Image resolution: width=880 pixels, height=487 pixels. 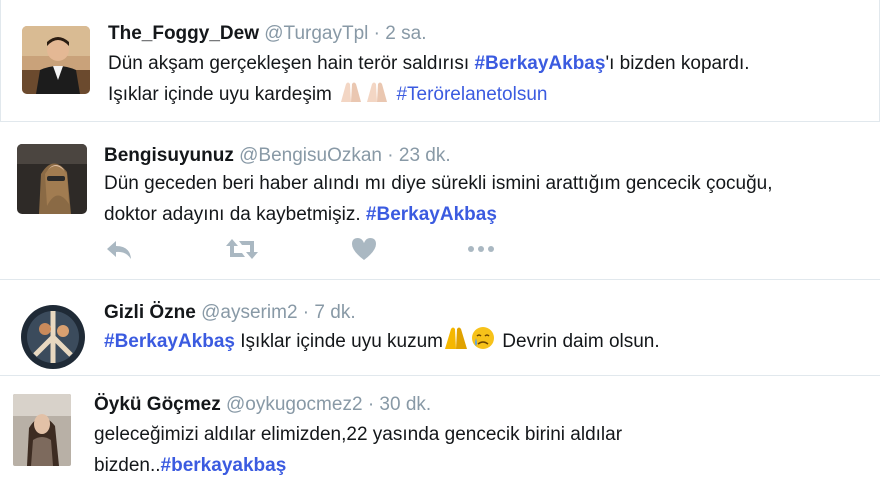 What do you see at coordinates (470, 343) in the screenshot?
I see `praying-crying-emoji` at bounding box center [470, 343].